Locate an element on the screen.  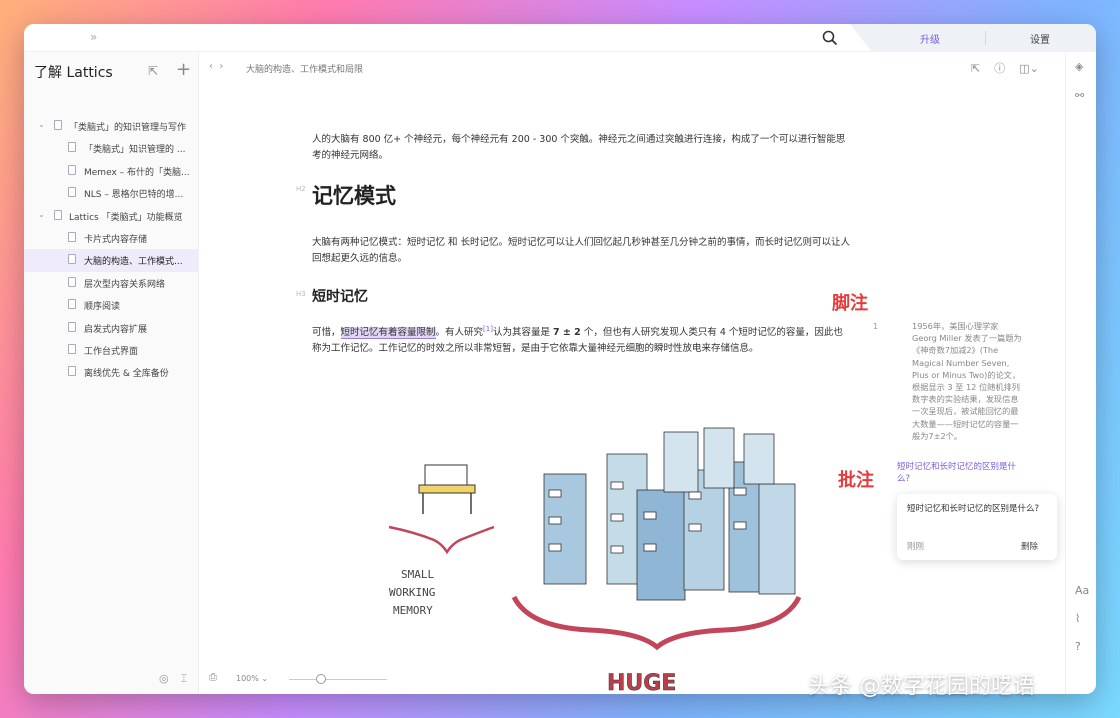
collapse-all-icon: ⌶ is located at coordinates (184, 678).